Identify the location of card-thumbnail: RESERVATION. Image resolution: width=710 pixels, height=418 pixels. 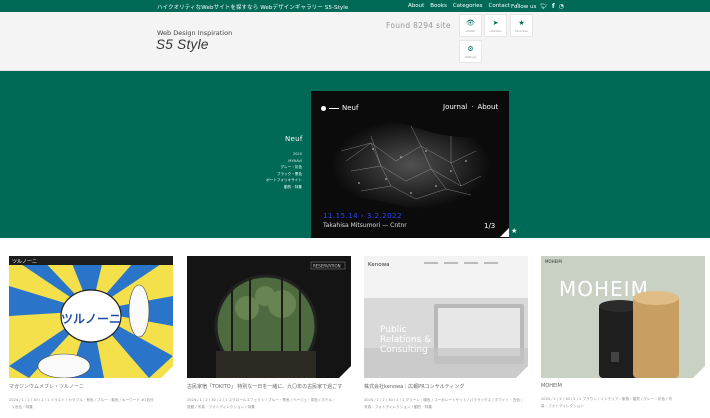
(269, 317).